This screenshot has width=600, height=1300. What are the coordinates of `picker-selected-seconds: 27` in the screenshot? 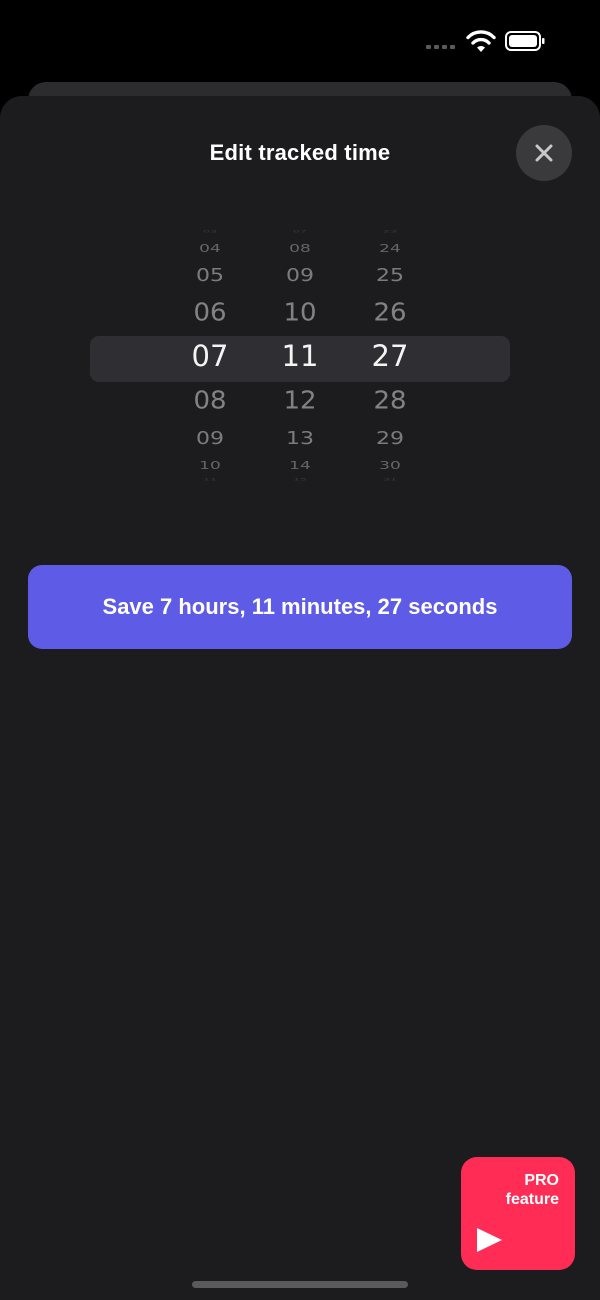 It's located at (390, 356).